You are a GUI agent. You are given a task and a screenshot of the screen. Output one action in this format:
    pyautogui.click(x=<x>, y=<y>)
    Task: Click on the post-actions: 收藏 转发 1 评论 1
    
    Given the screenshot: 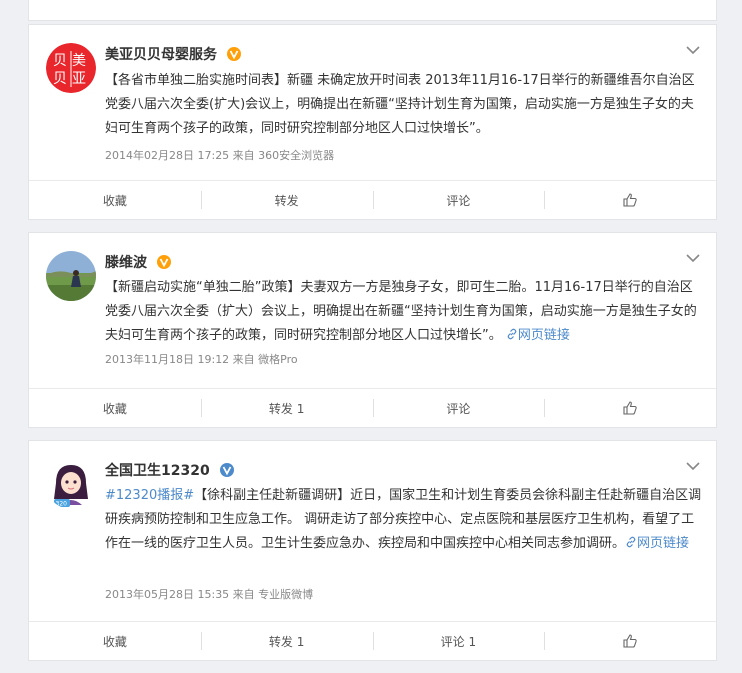 What is the action you would take?
    pyautogui.click(x=372, y=640)
    